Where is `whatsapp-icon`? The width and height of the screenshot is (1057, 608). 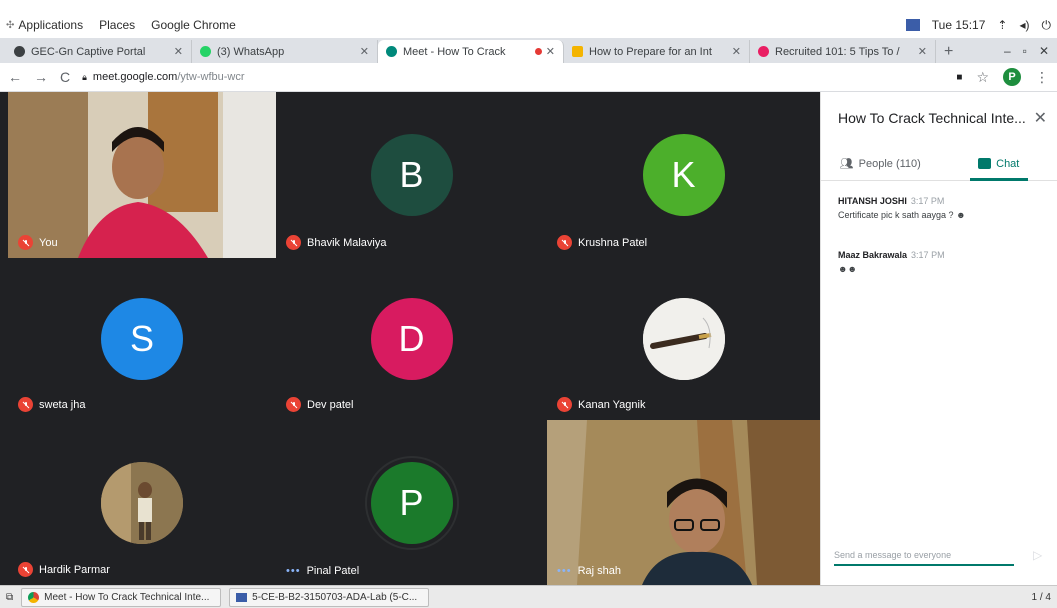
whatsapp-icon is located at coordinates (205, 51).